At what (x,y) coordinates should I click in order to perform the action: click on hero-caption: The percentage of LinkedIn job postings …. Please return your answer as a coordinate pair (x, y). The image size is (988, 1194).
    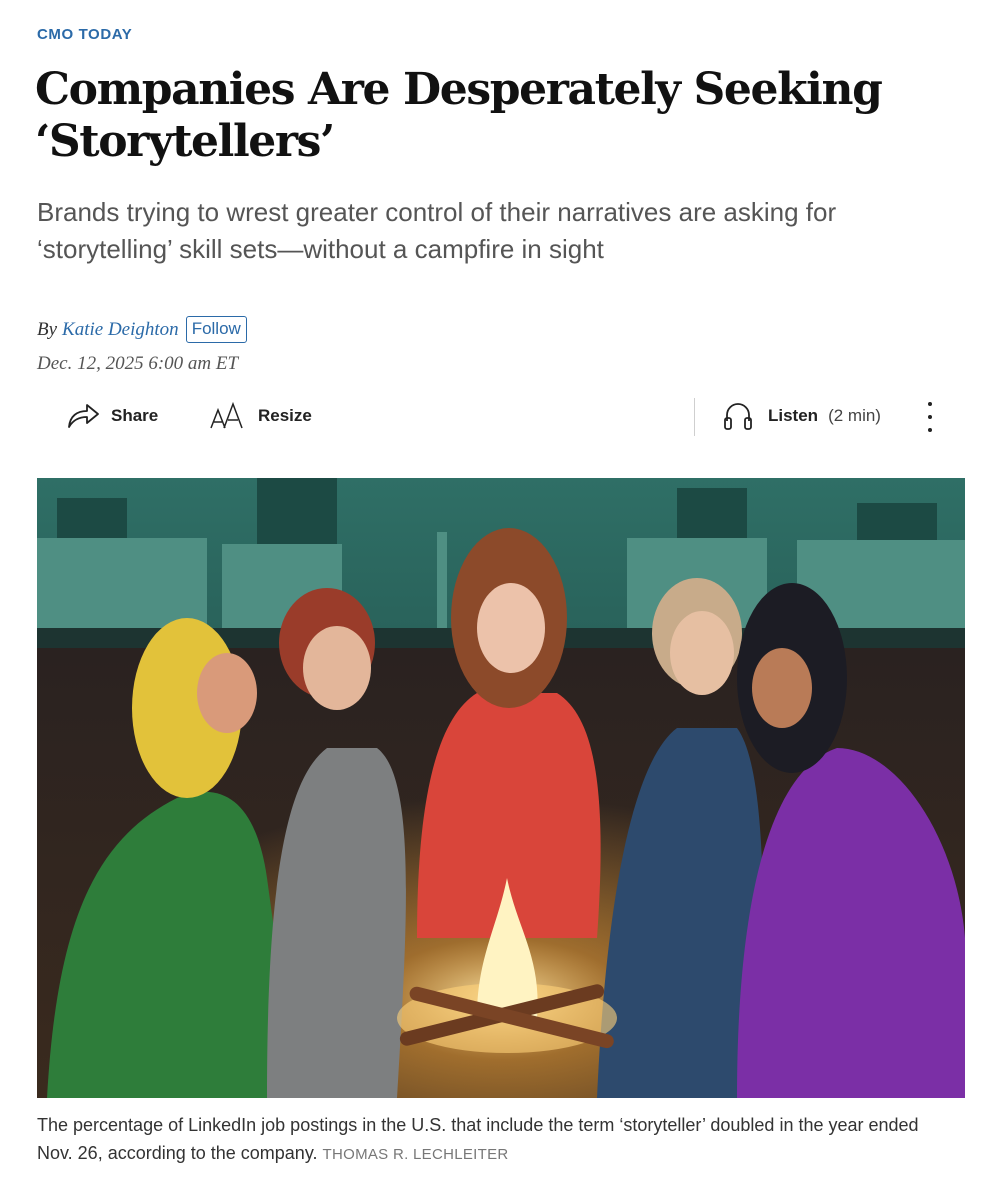
    Looking at the image, I should click on (497, 1140).